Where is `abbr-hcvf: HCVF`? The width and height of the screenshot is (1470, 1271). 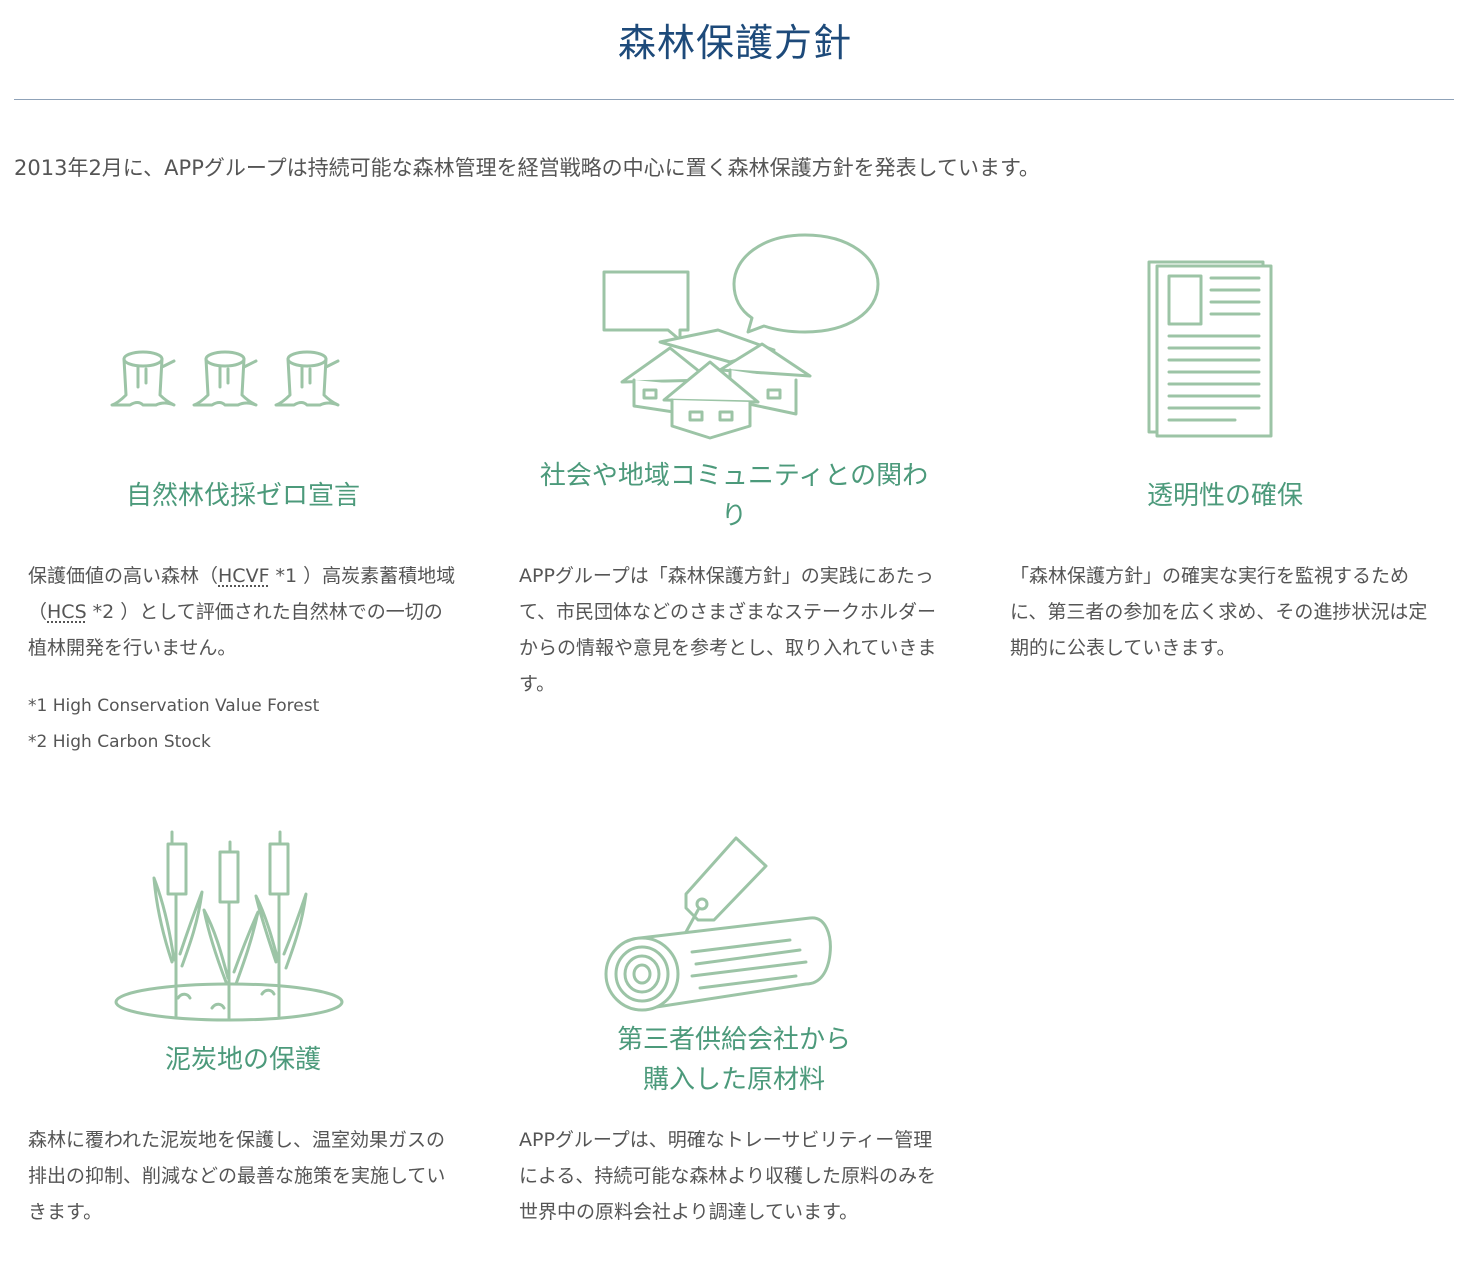
abbr-hcvf: HCVF is located at coordinates (244, 576).